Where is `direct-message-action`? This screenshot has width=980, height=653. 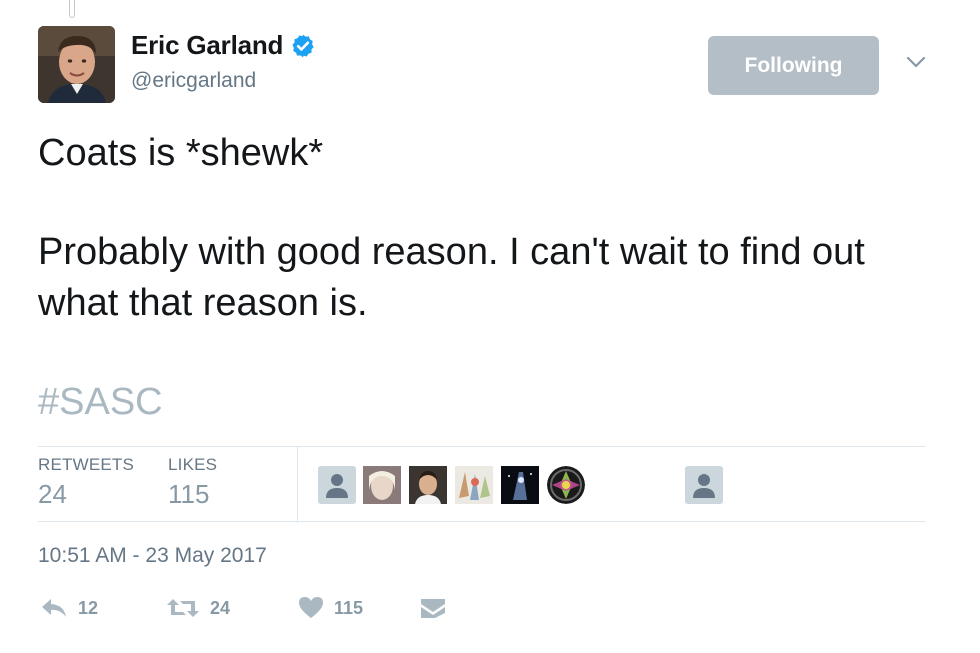
direct-message-action is located at coordinates (433, 608).